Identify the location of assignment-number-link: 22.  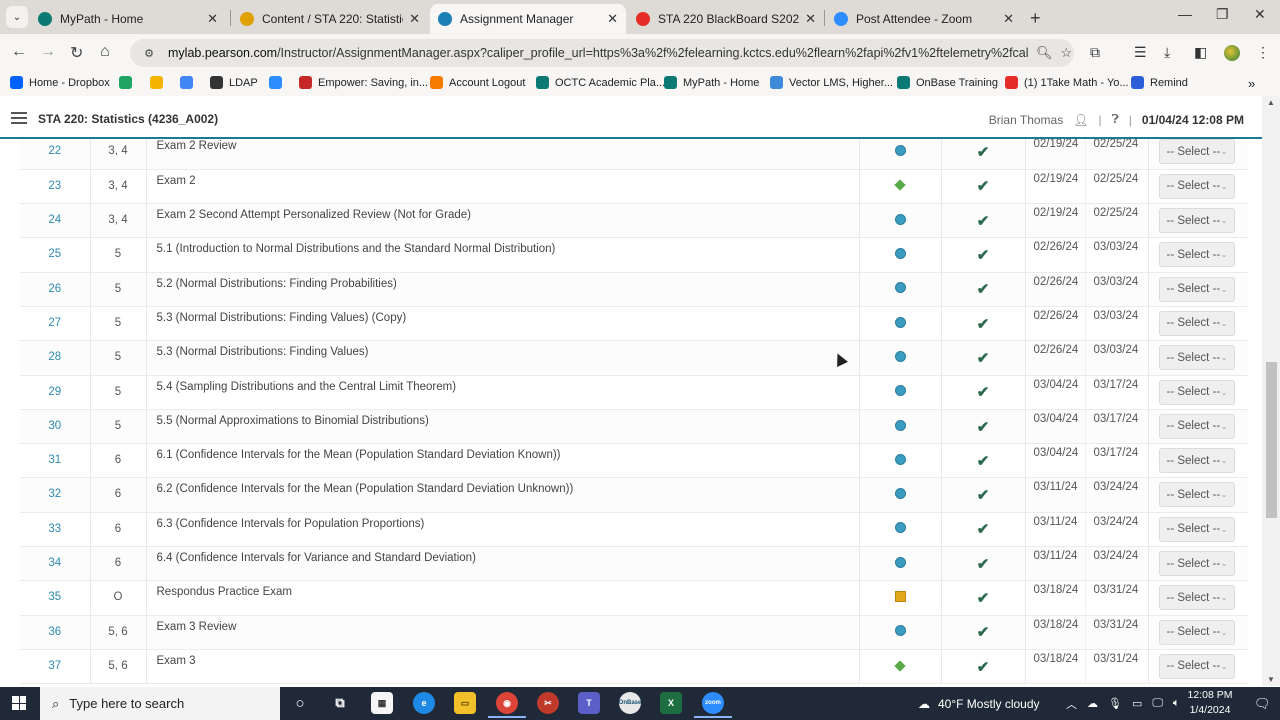
(54, 151).